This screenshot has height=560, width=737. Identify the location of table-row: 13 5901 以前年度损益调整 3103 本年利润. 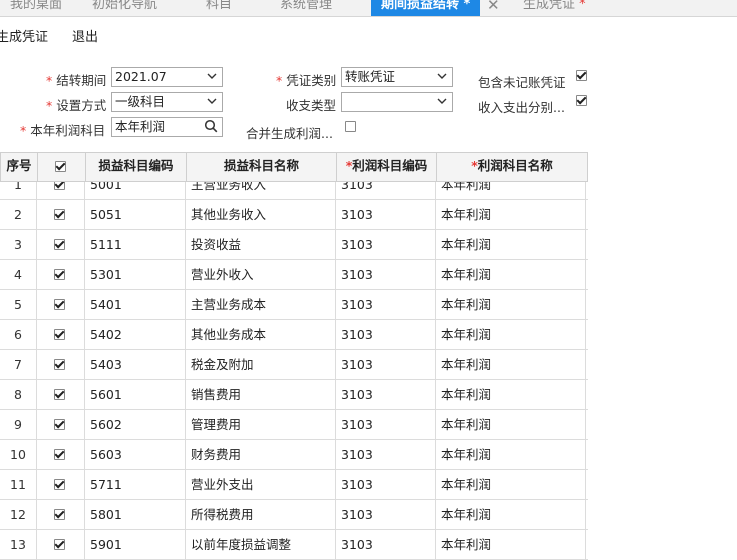
(294, 545).